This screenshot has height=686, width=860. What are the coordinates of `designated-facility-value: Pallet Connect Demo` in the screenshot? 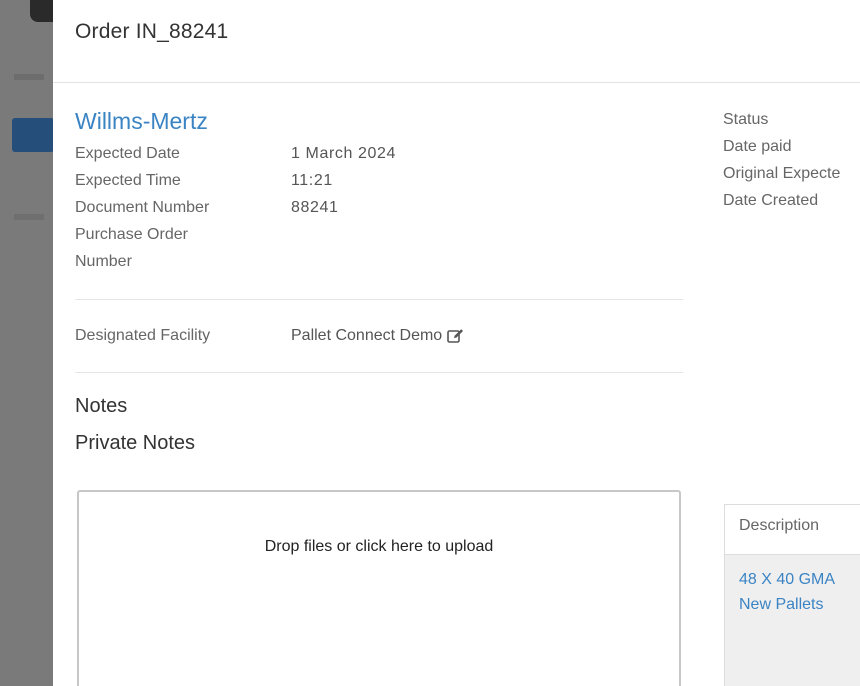 It's located at (378, 336).